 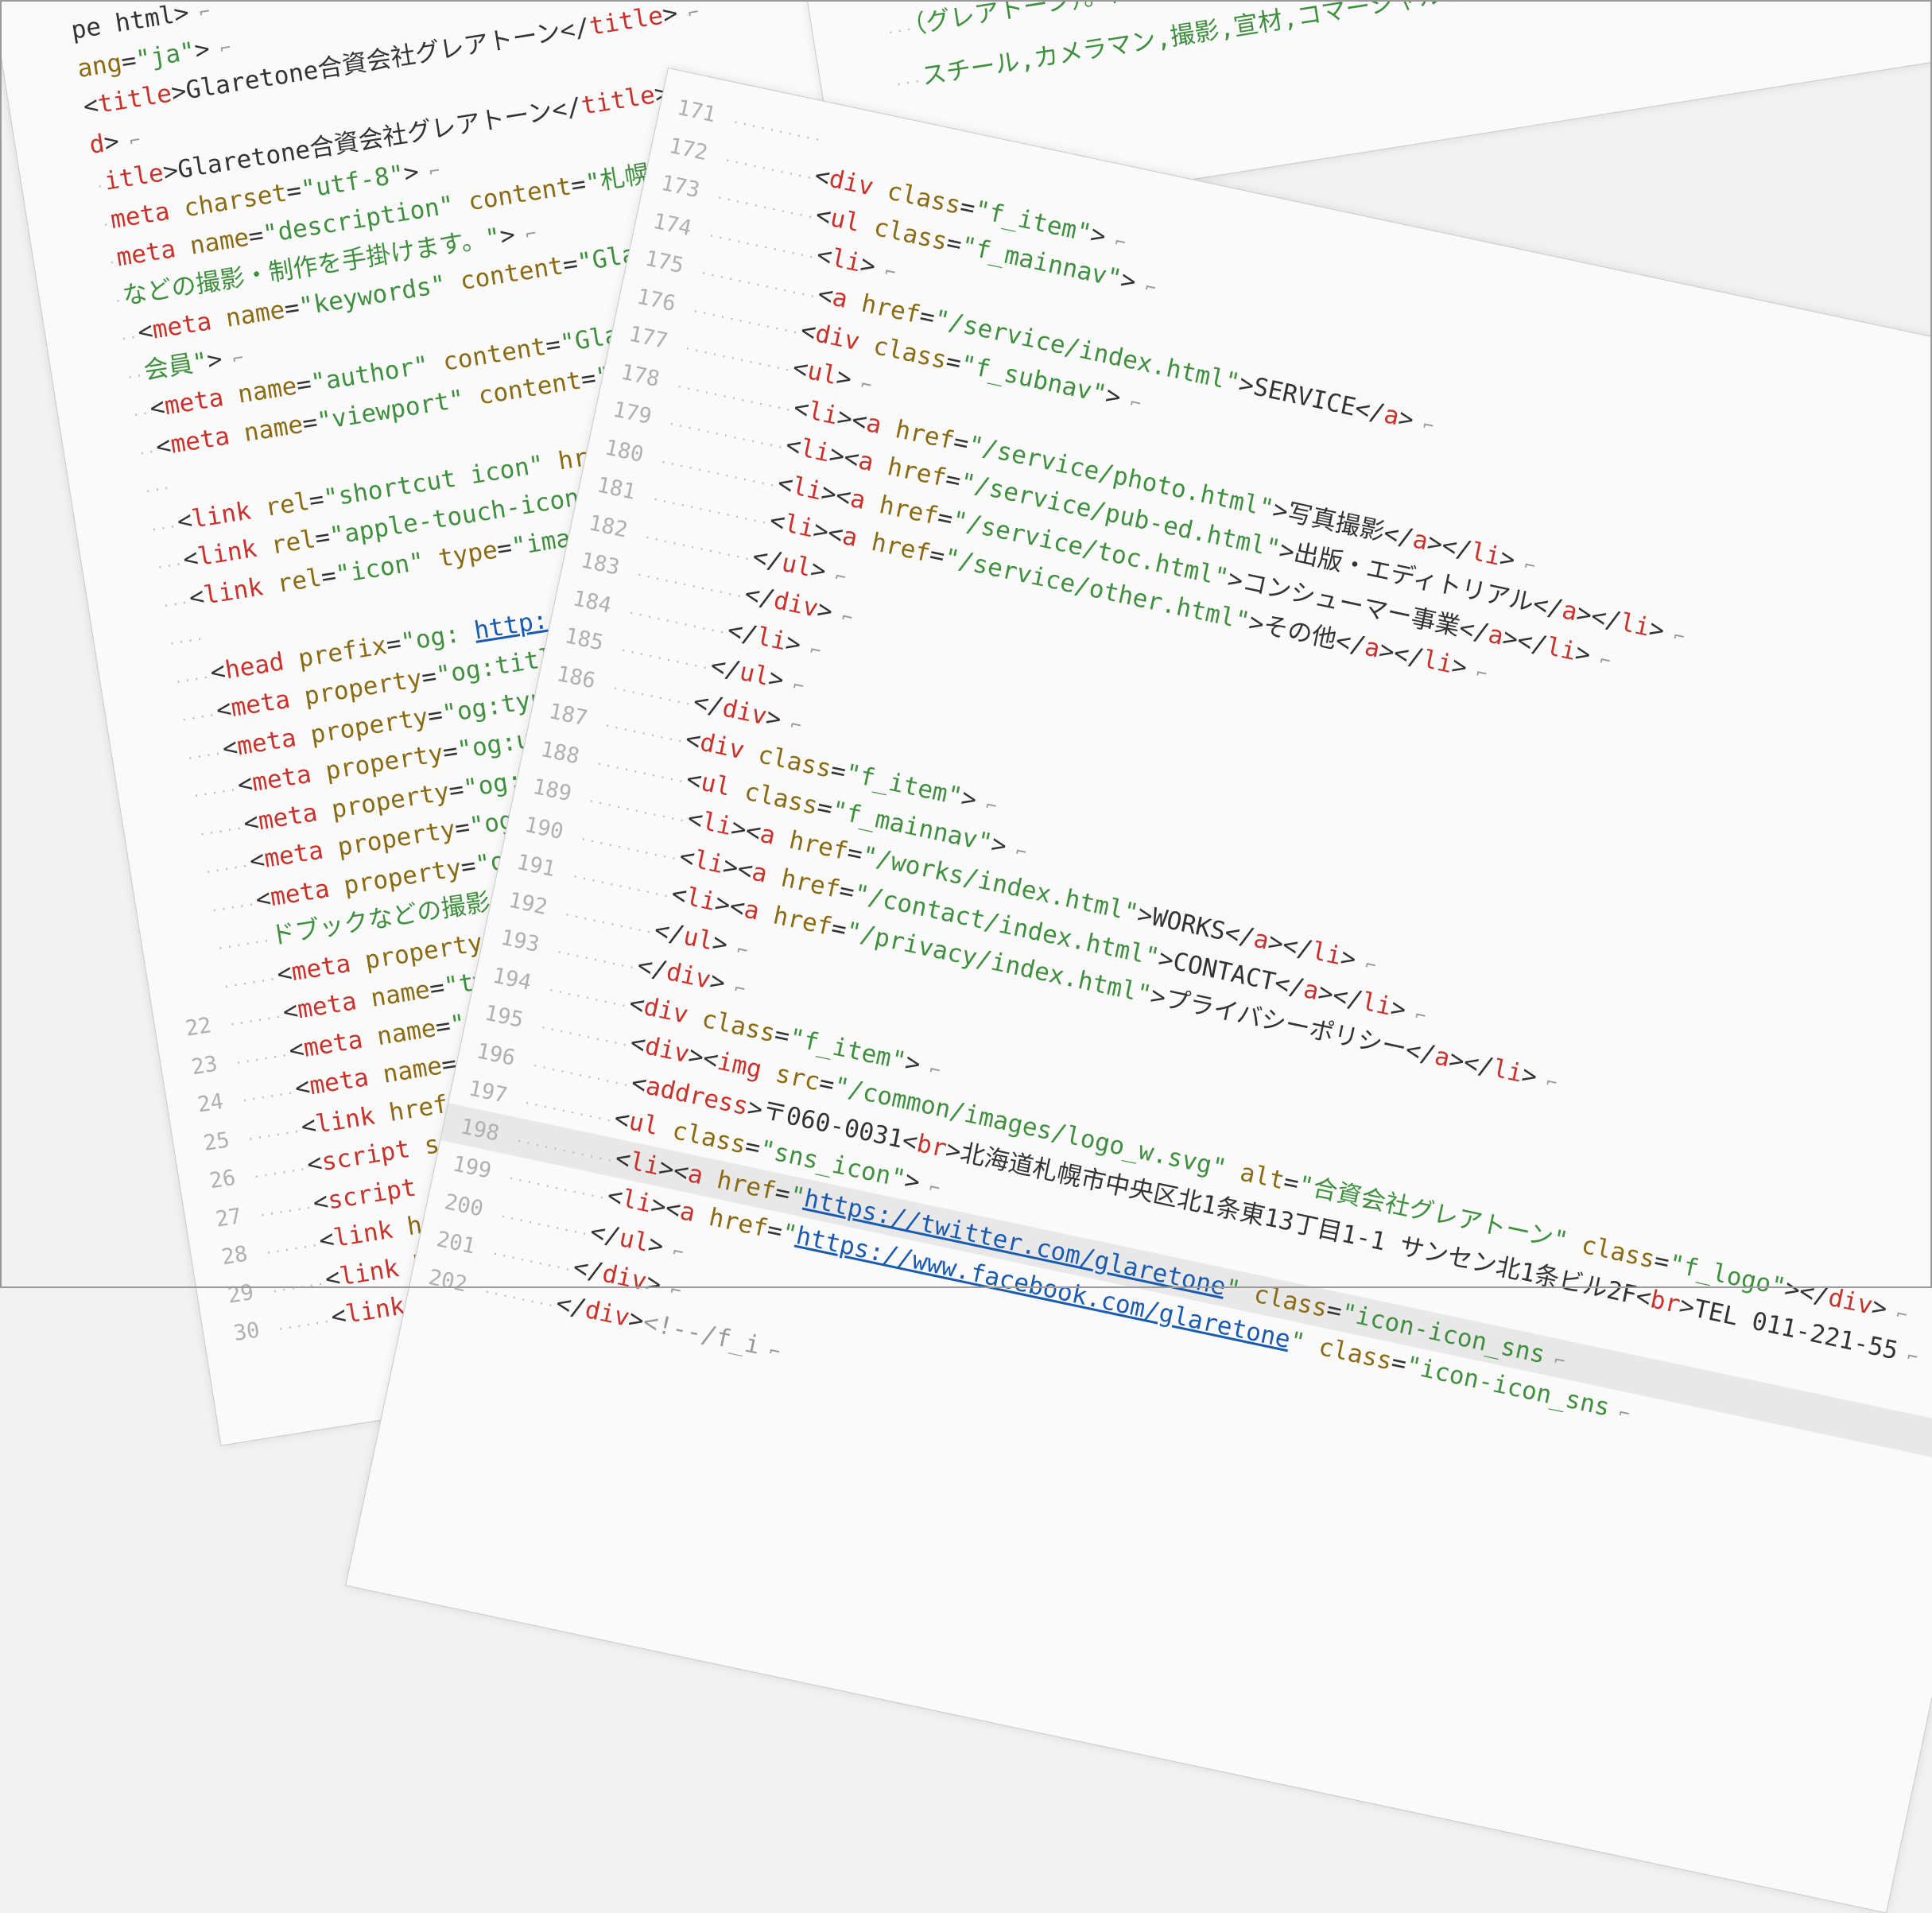 I want to click on code-text: <ul>, so click(x=823, y=373).